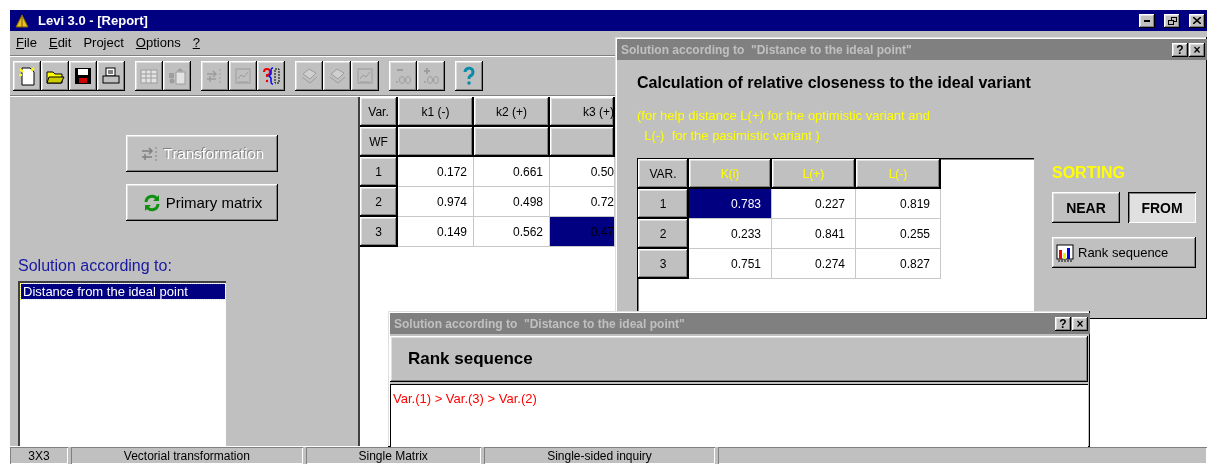 This screenshot has height=464, width=1207. Describe the element at coordinates (814, 204) in the screenshot. I see `table-cell: 0.227` at that location.